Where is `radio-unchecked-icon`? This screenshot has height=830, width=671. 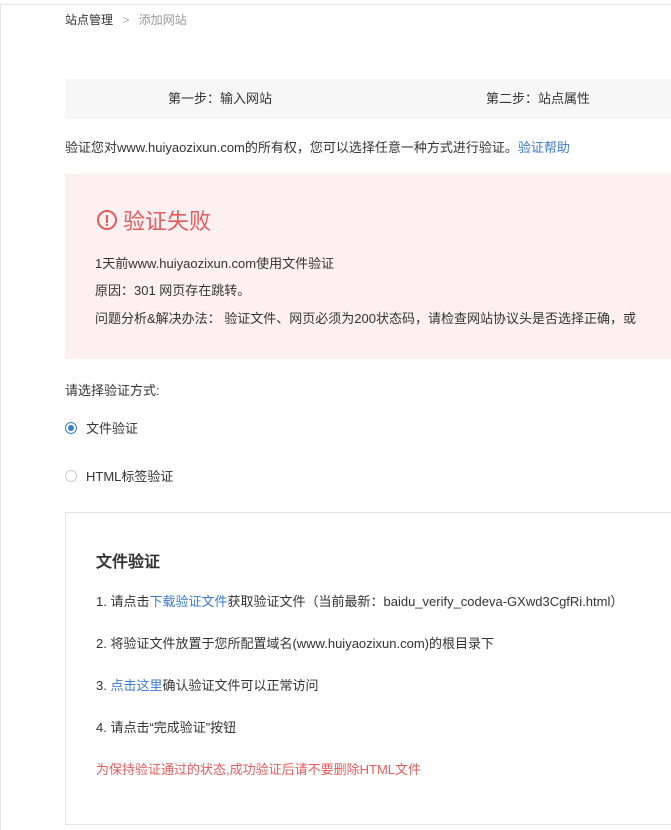 radio-unchecked-icon is located at coordinates (71, 475).